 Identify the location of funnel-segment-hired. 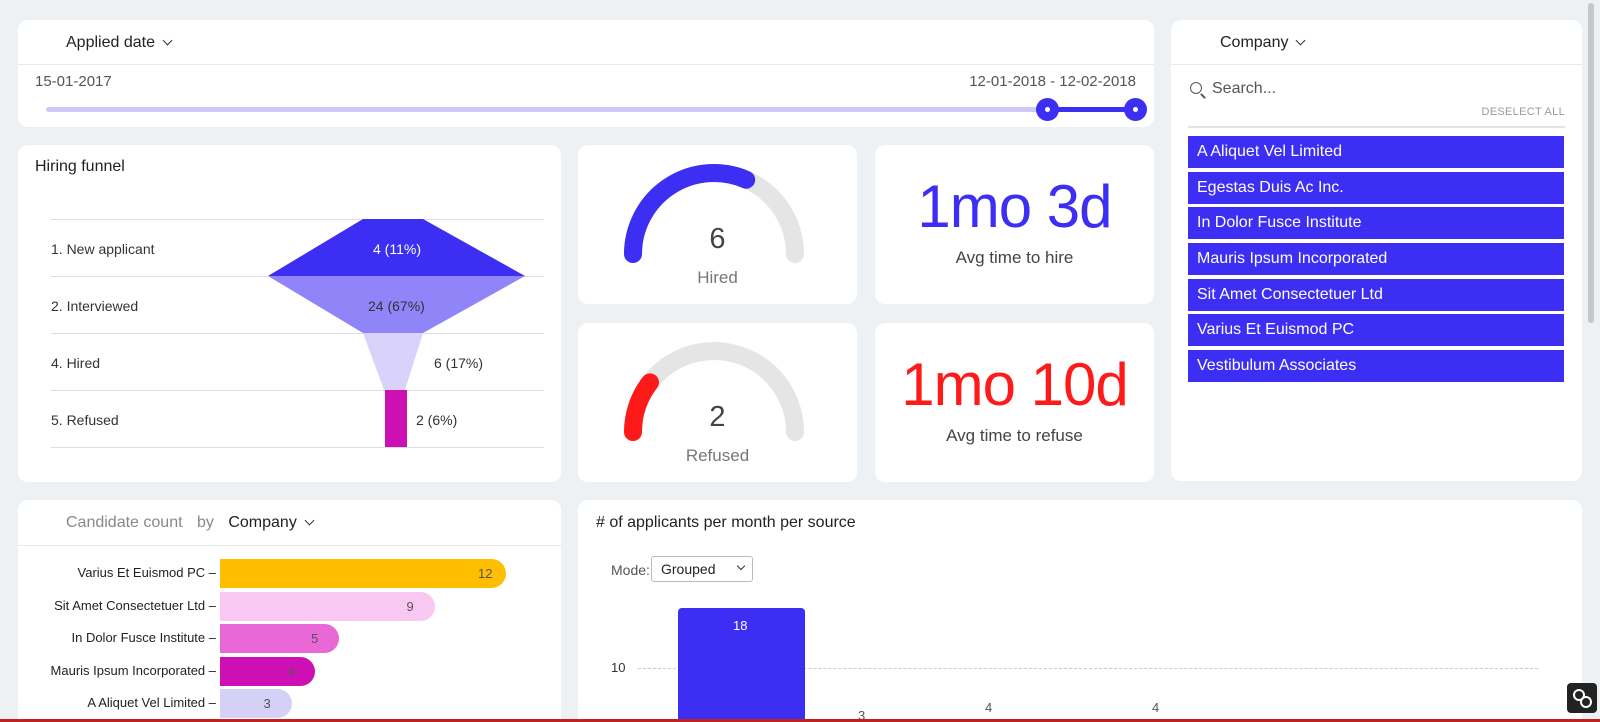
(393, 361).